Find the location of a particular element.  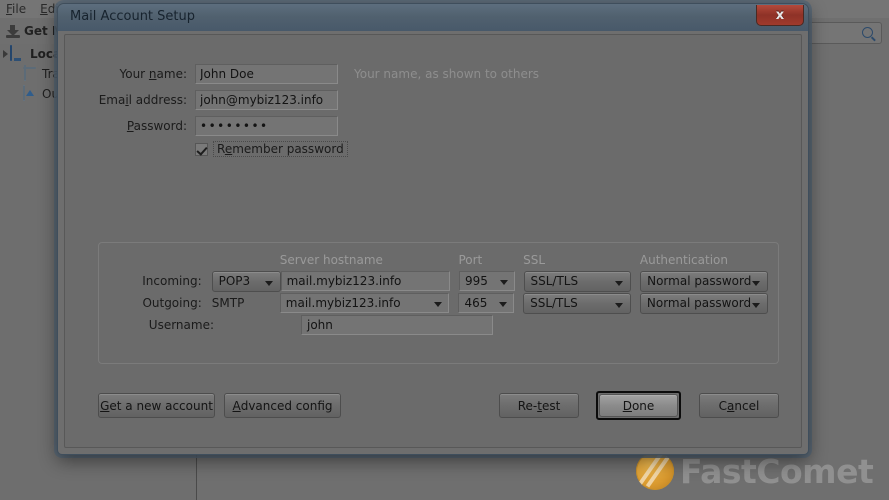

incoming-port-input: 995 is located at coordinates (486, 281).